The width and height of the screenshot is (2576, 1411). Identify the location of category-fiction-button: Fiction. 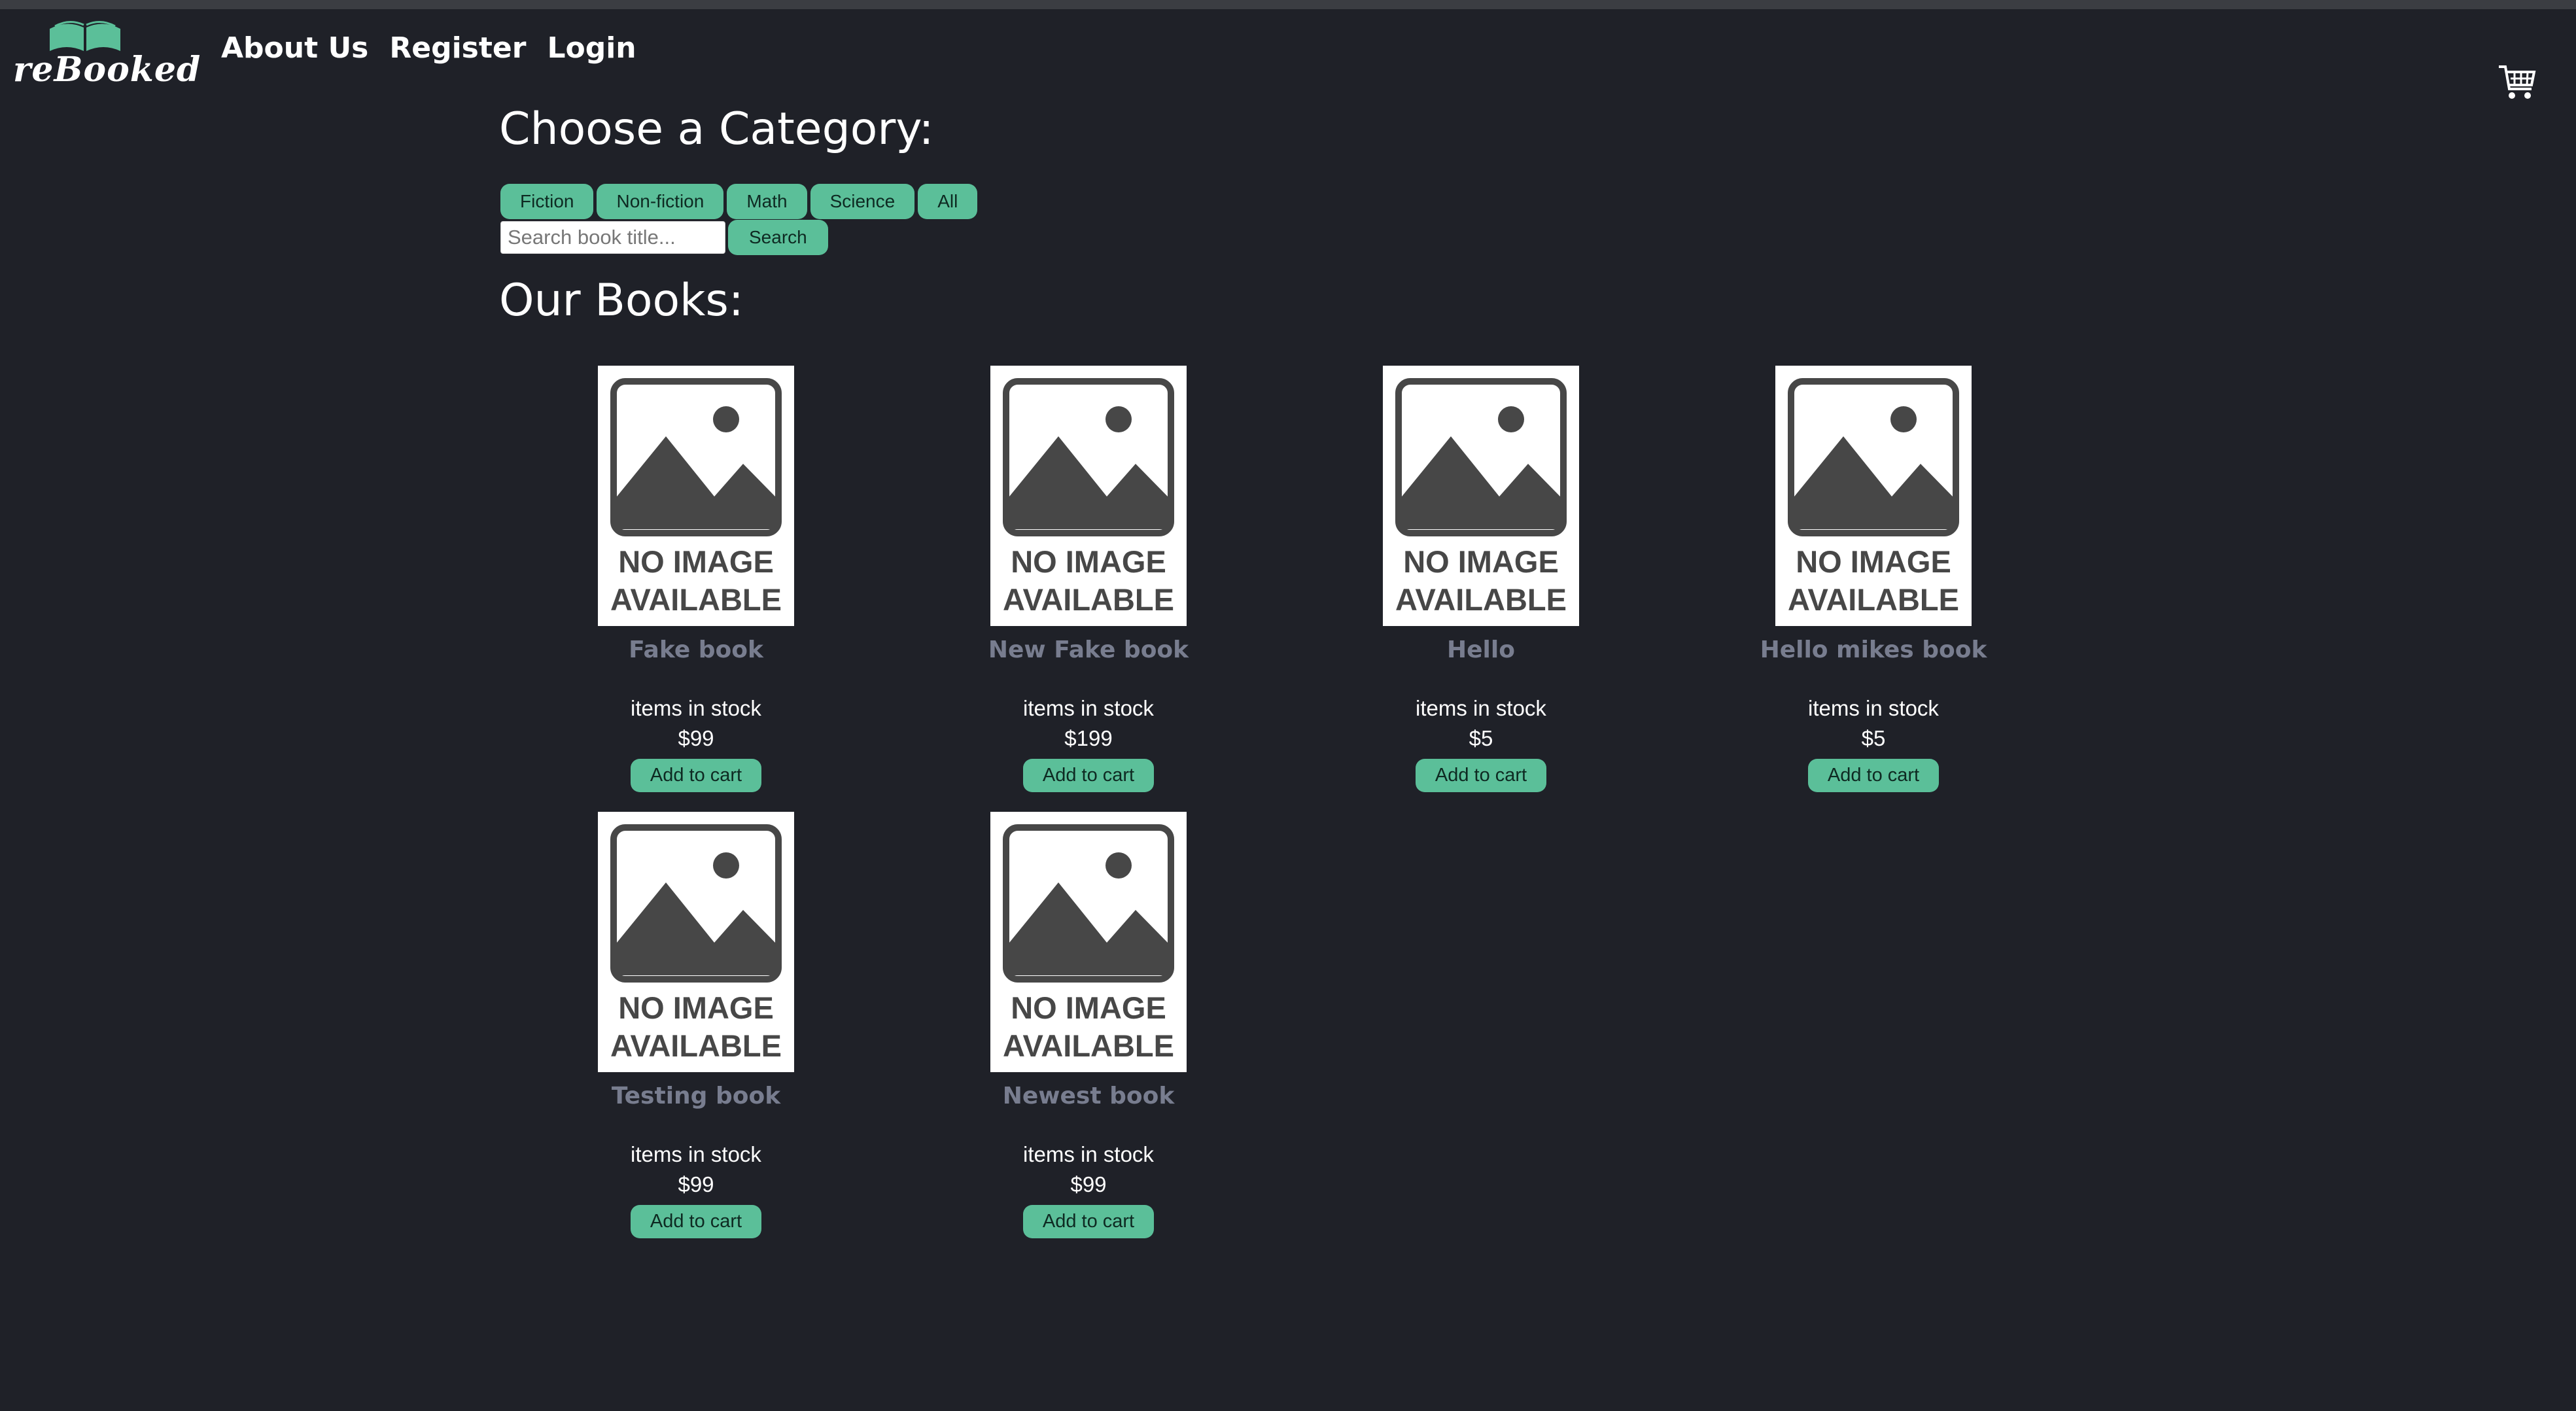
(547, 201).